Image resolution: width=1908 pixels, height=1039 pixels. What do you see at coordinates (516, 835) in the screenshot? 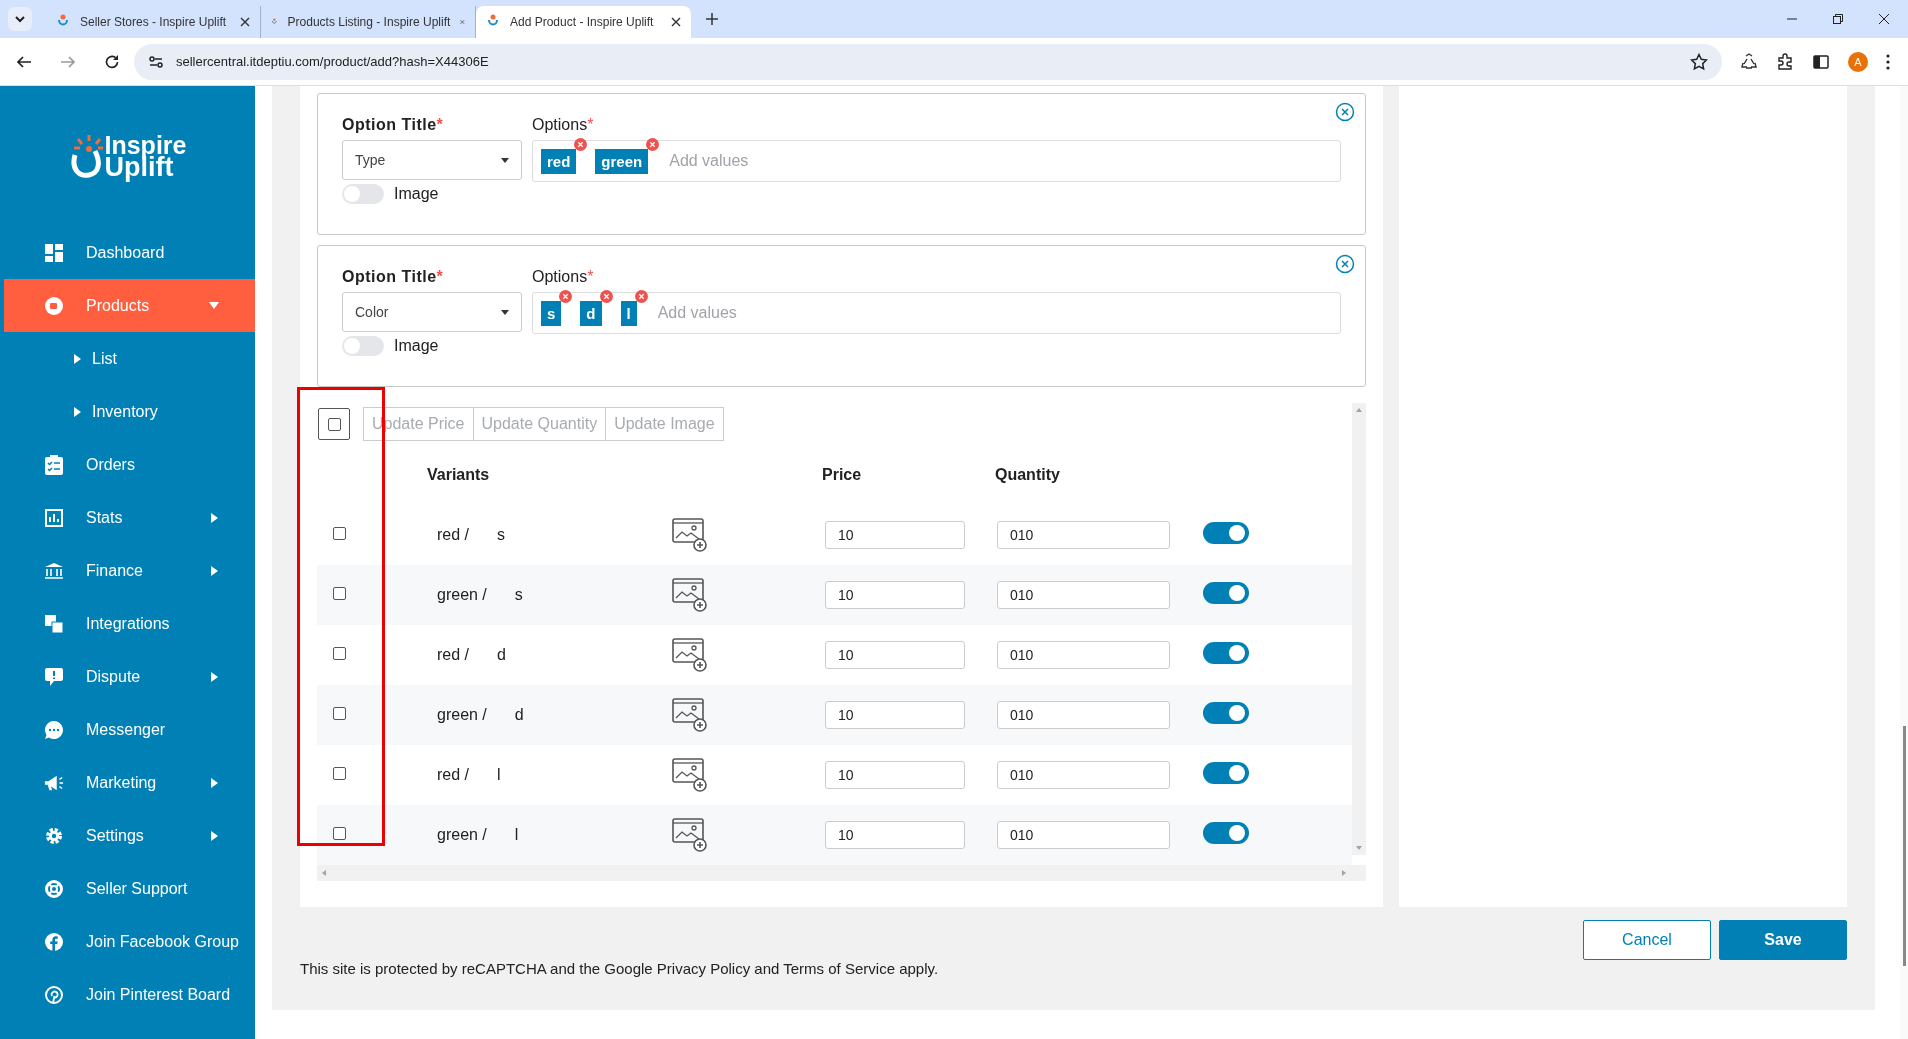
I see `variant-option: l` at bounding box center [516, 835].